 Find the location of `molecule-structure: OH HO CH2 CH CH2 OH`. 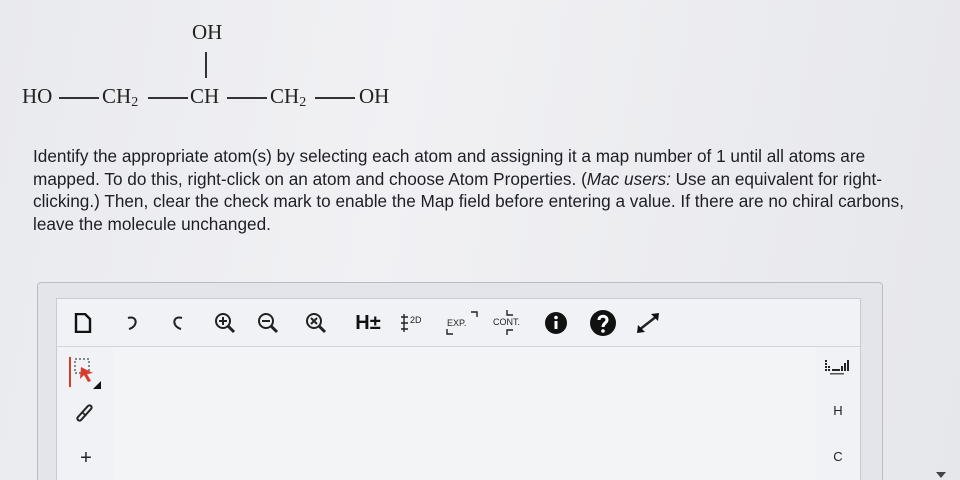

molecule-structure: OH HO CH2 CH CH2 OH is located at coordinates (222, 68).